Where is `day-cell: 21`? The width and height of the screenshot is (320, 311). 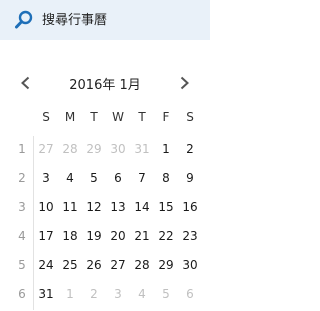 day-cell: 21 is located at coordinates (142, 236).